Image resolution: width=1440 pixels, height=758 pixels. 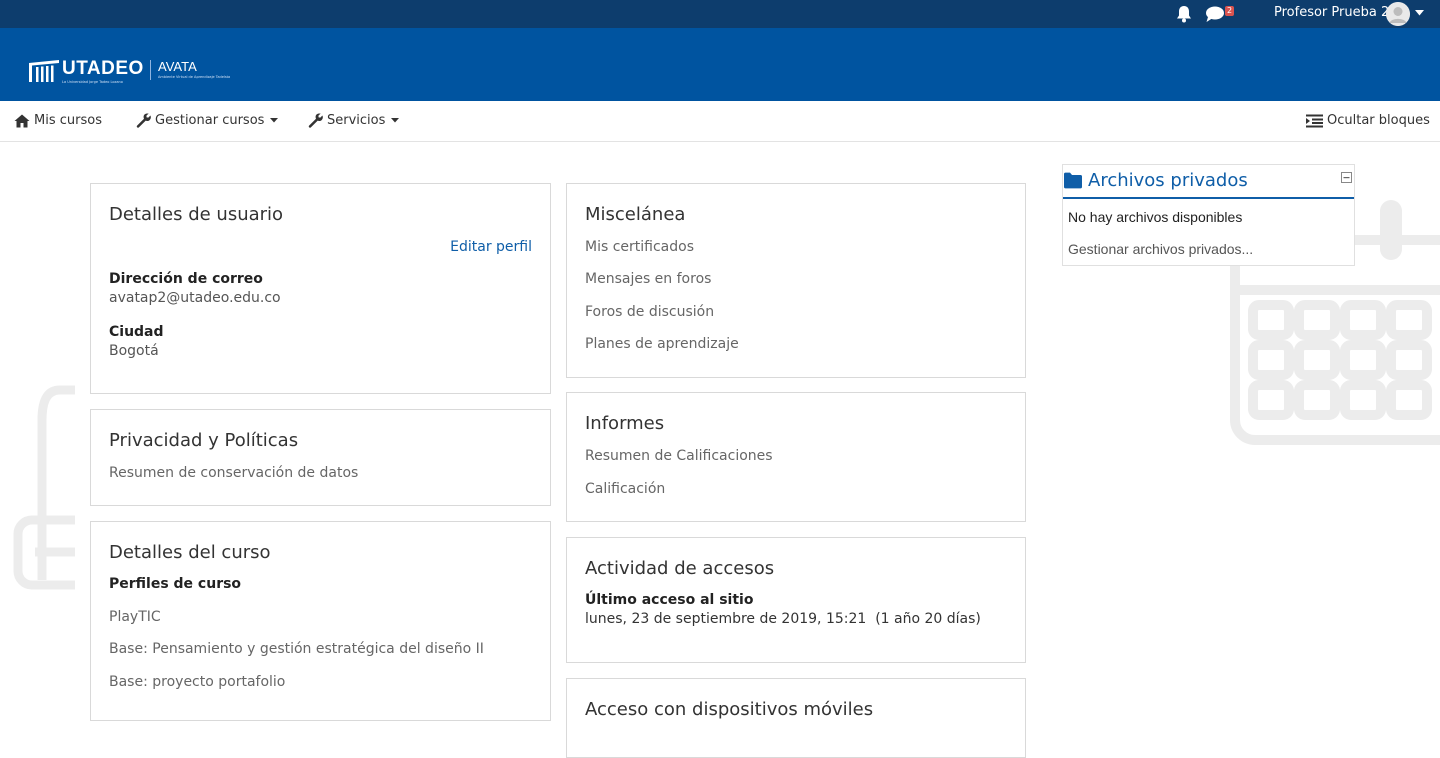 I want to click on top-bar: 2 Profesor Prueba 2, so click(x=720, y=14).